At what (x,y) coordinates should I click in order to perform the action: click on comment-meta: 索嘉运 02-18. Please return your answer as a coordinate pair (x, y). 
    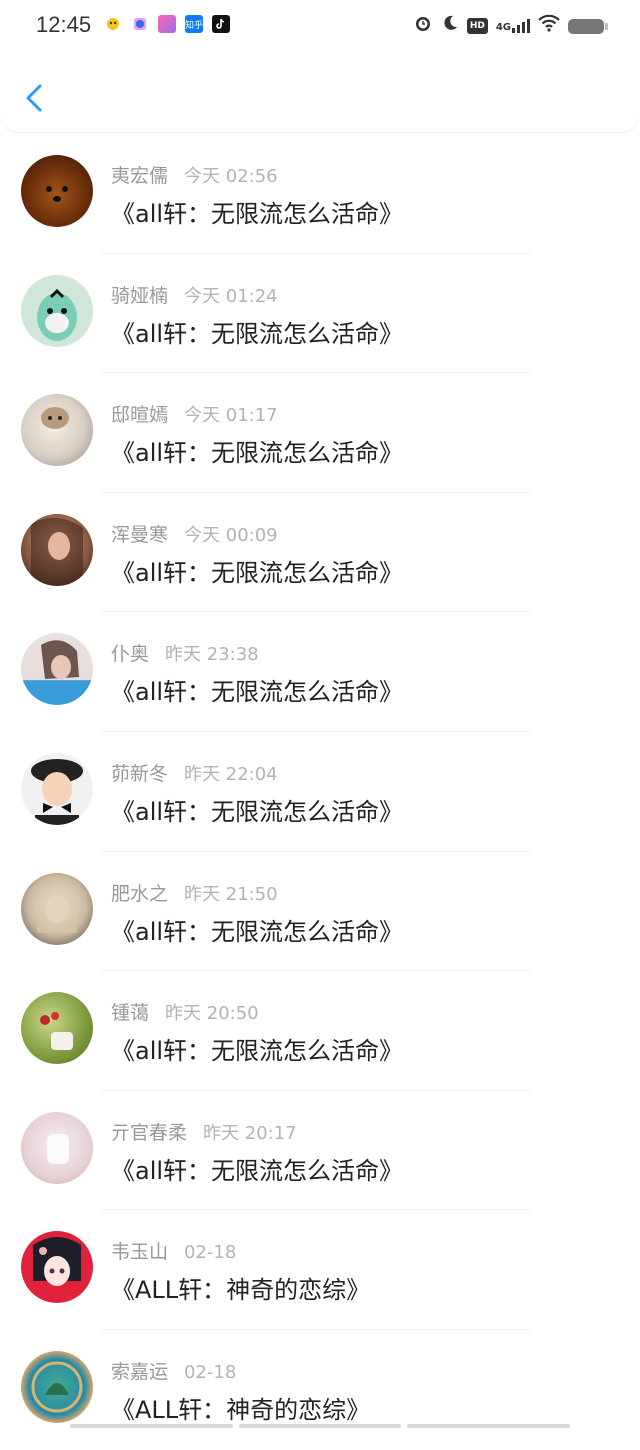
    Looking at the image, I should click on (173, 1370).